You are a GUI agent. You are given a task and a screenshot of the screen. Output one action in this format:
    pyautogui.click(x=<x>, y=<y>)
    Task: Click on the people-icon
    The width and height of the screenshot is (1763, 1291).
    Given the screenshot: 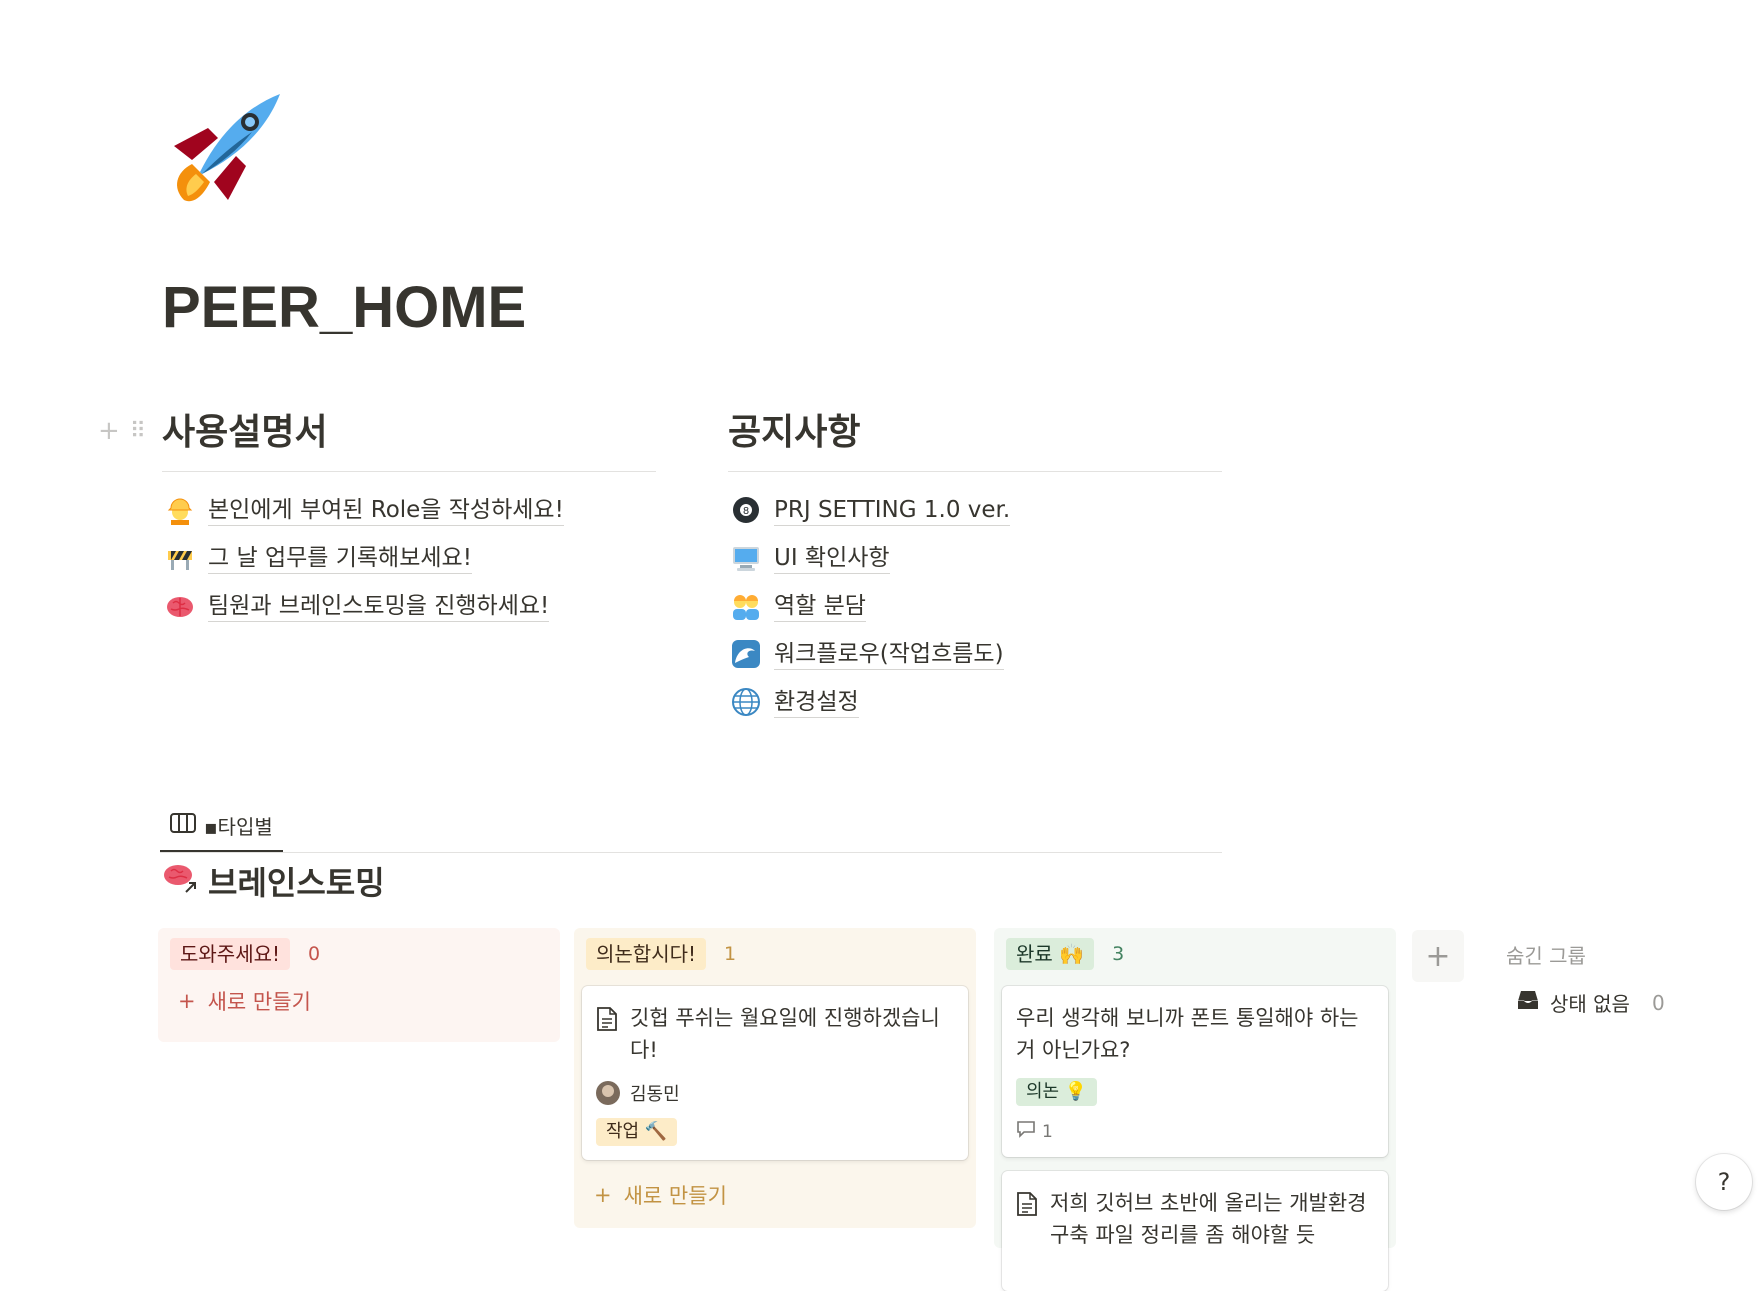 What is the action you would take?
    pyautogui.click(x=746, y=606)
    